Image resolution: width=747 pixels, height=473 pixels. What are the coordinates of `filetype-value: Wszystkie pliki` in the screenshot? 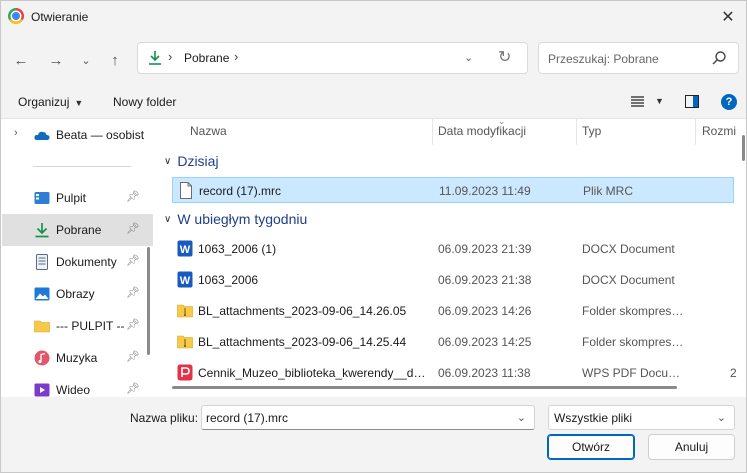 It's located at (593, 418).